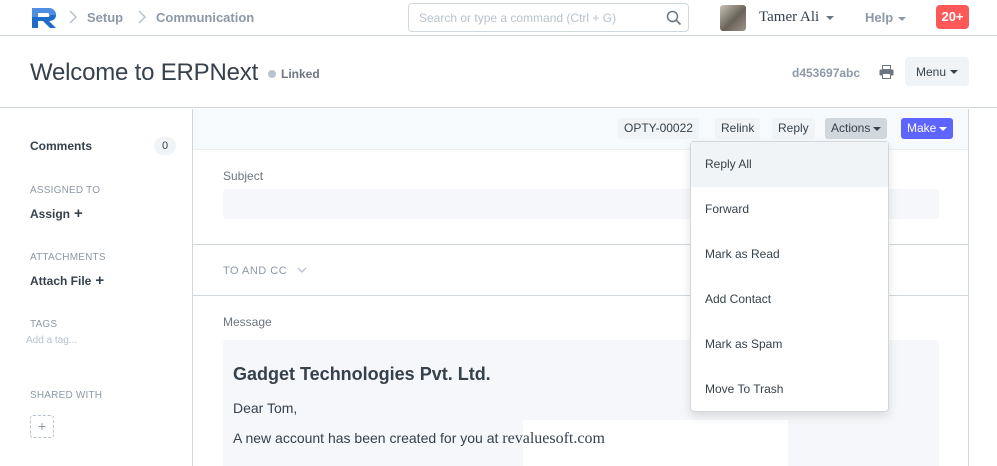 The image size is (997, 466). I want to click on comments-count-badge: 0, so click(165, 146).